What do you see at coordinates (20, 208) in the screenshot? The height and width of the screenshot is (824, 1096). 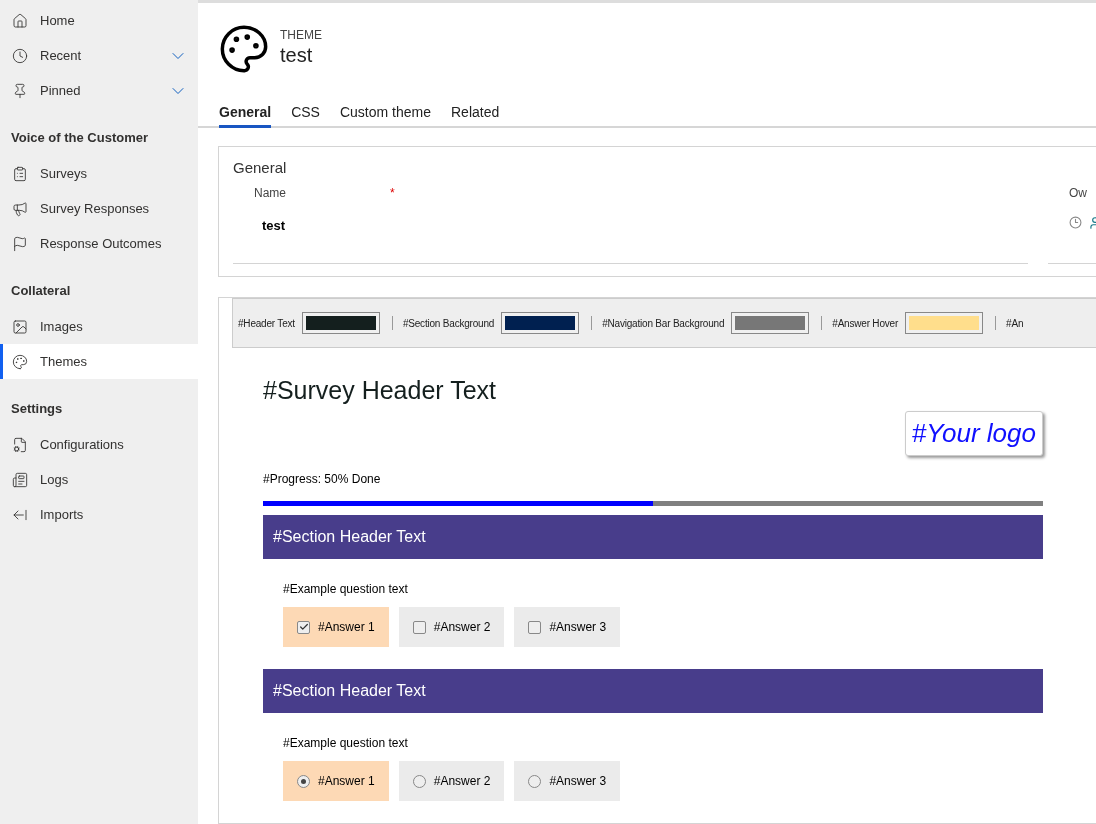 I see `megaphone-icon` at bounding box center [20, 208].